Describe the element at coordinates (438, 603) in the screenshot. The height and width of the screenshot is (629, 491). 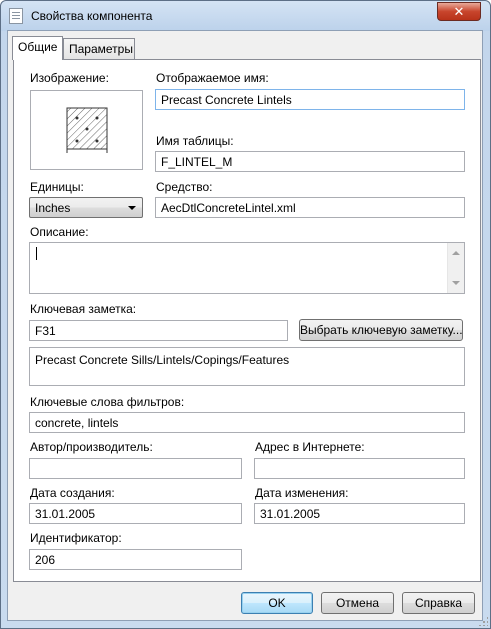
I see `help-button: Справка` at that location.